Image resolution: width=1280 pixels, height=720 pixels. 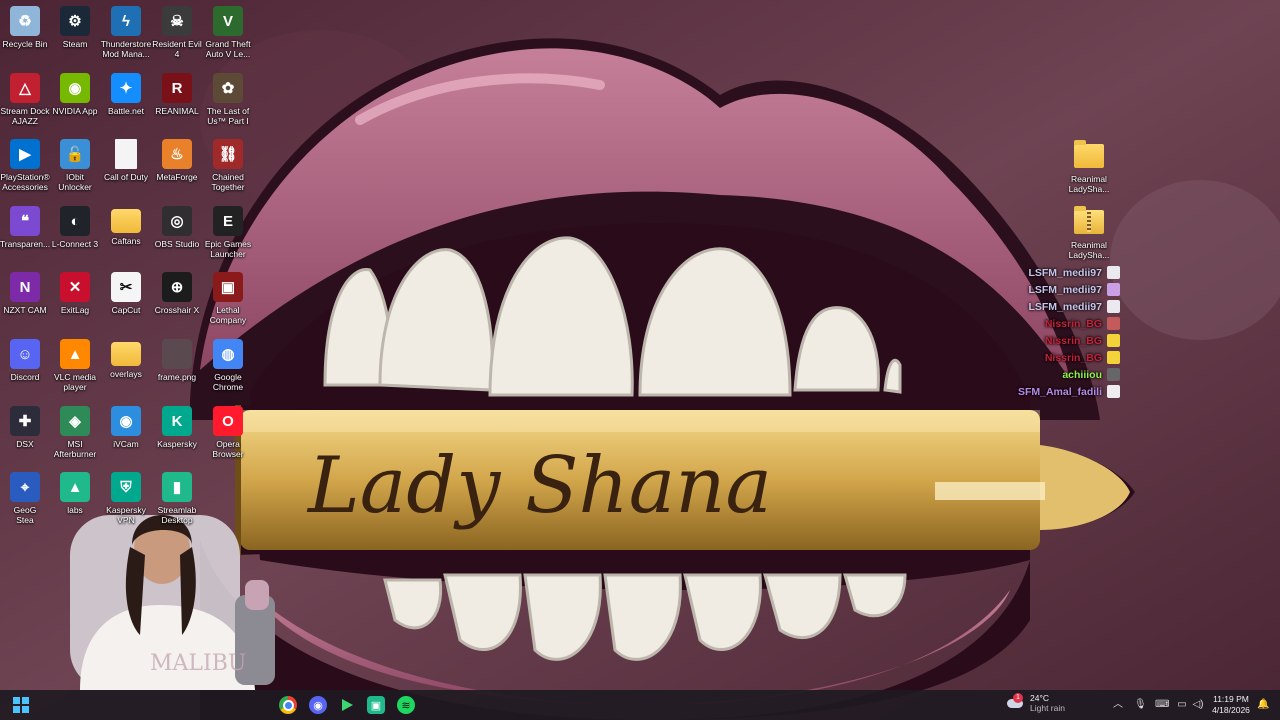 What do you see at coordinates (228, 88) in the screenshot?
I see `last-of-us-icon: ✿` at bounding box center [228, 88].